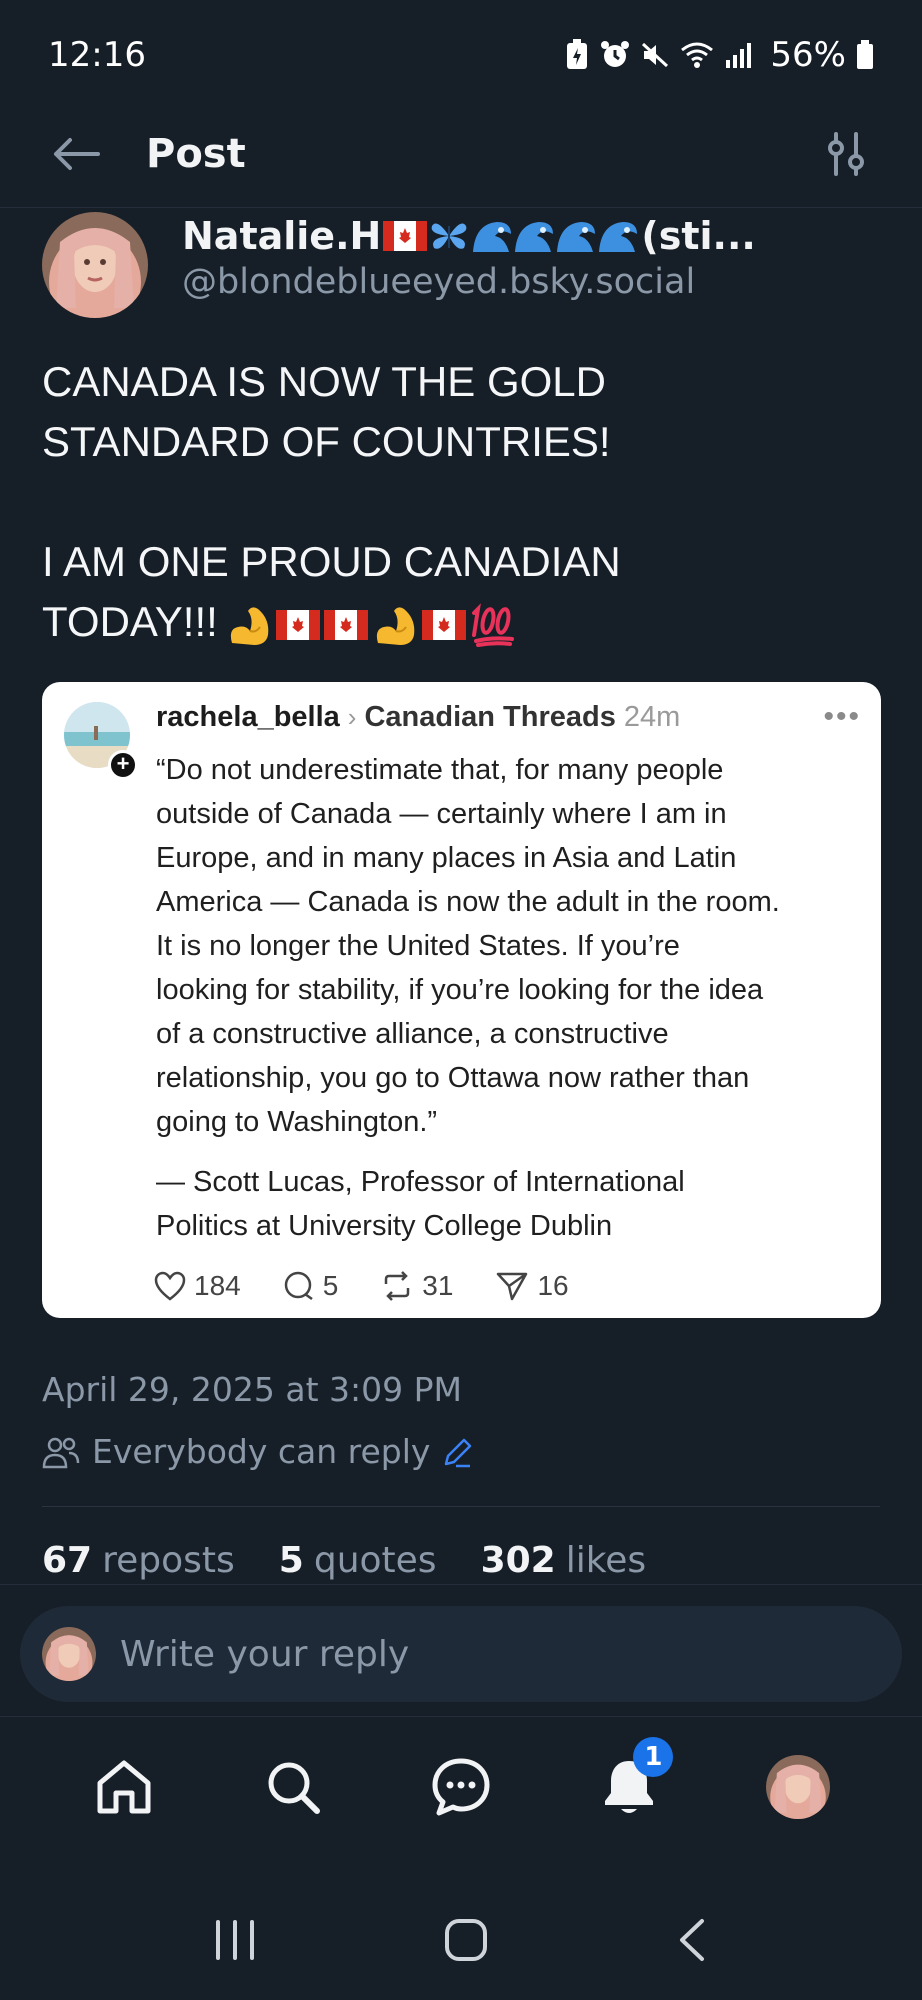 This screenshot has height=2000, width=922. I want to click on embed-username: rachela_bella, so click(248, 717).